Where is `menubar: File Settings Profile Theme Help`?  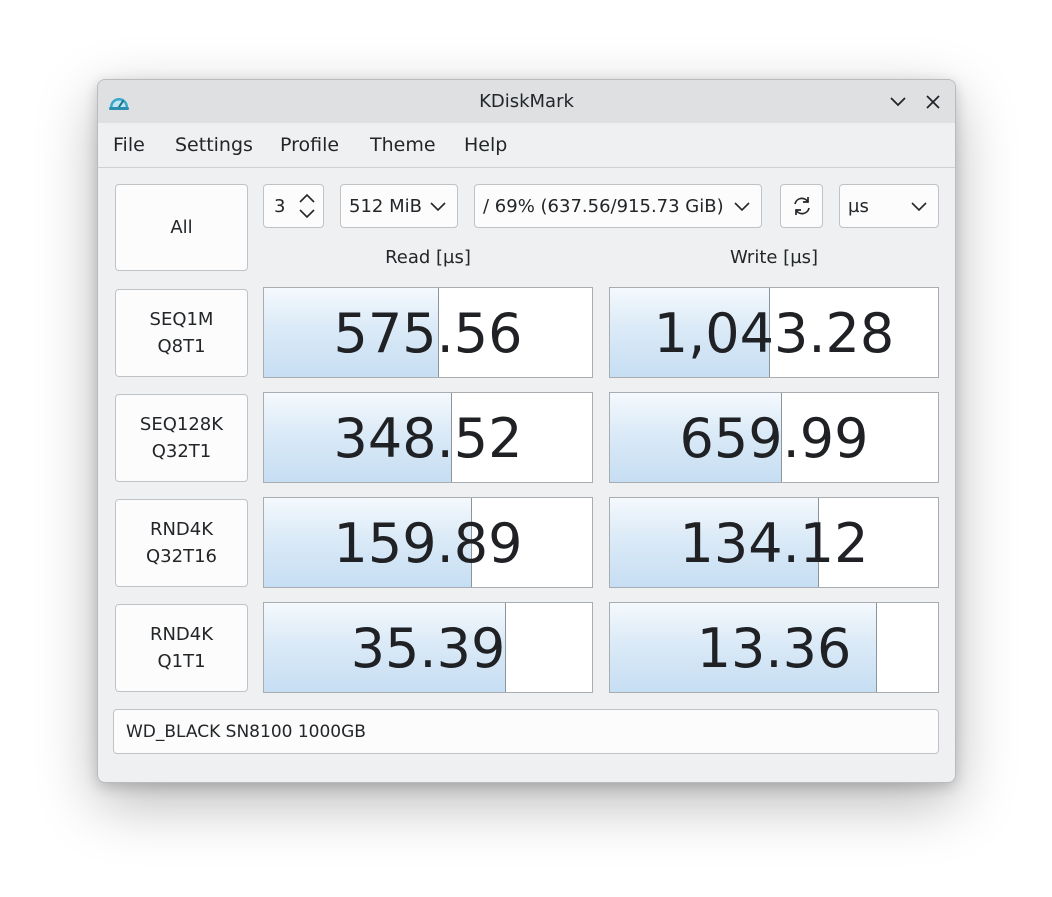
menubar: File Settings Profile Theme Help is located at coordinates (526, 145).